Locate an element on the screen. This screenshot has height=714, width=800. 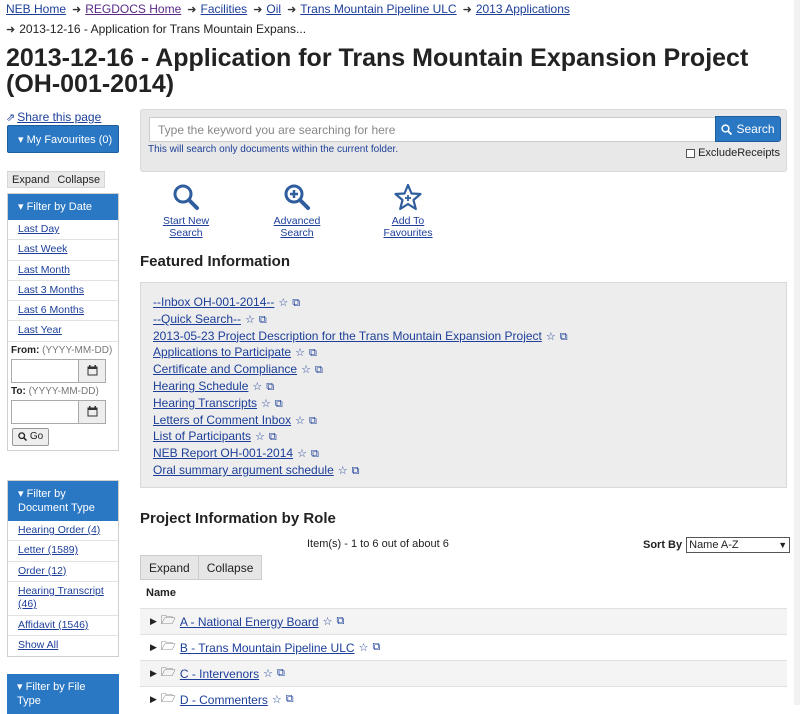
breadcrumb-regdocs-home: REGDOCS Home is located at coordinates (133, 9).